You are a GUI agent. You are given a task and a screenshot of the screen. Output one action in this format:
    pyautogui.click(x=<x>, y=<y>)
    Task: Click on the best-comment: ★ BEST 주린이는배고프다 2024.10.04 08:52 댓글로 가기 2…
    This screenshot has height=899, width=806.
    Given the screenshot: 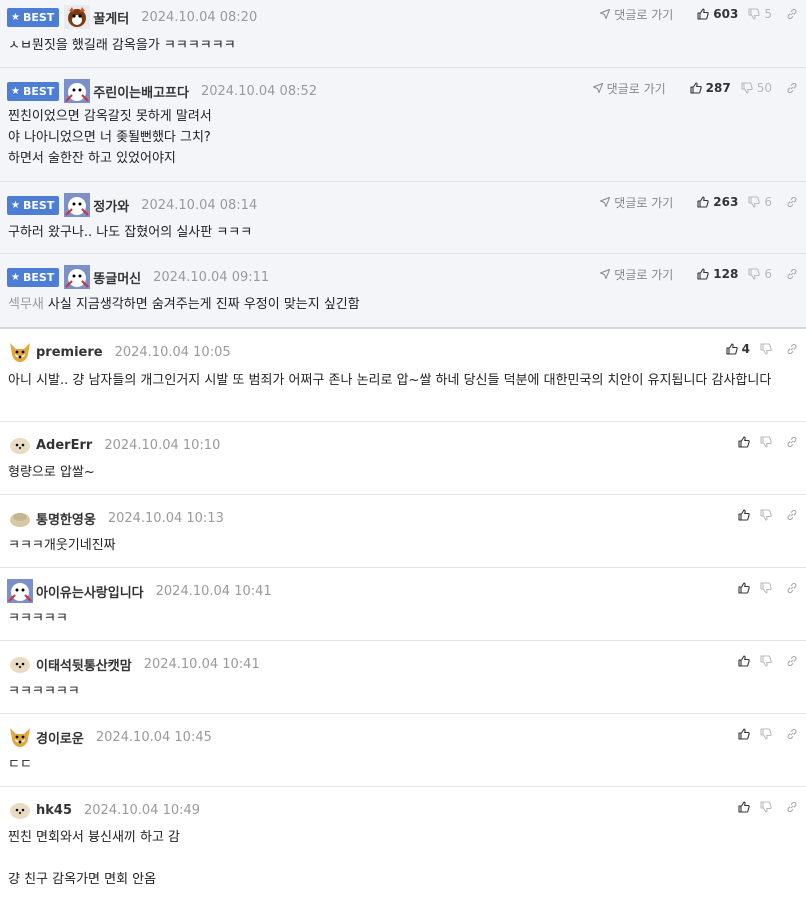 What is the action you would take?
    pyautogui.click(x=403, y=125)
    